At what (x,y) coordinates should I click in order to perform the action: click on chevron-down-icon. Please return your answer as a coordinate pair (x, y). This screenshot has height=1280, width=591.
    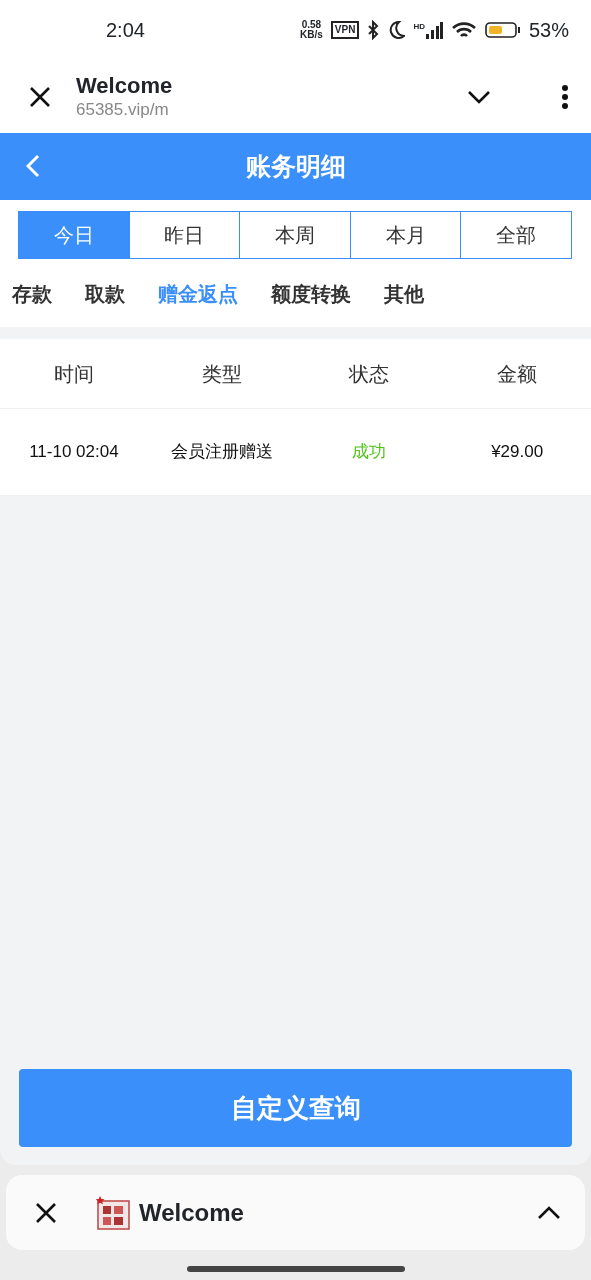
    Looking at the image, I should click on (479, 96).